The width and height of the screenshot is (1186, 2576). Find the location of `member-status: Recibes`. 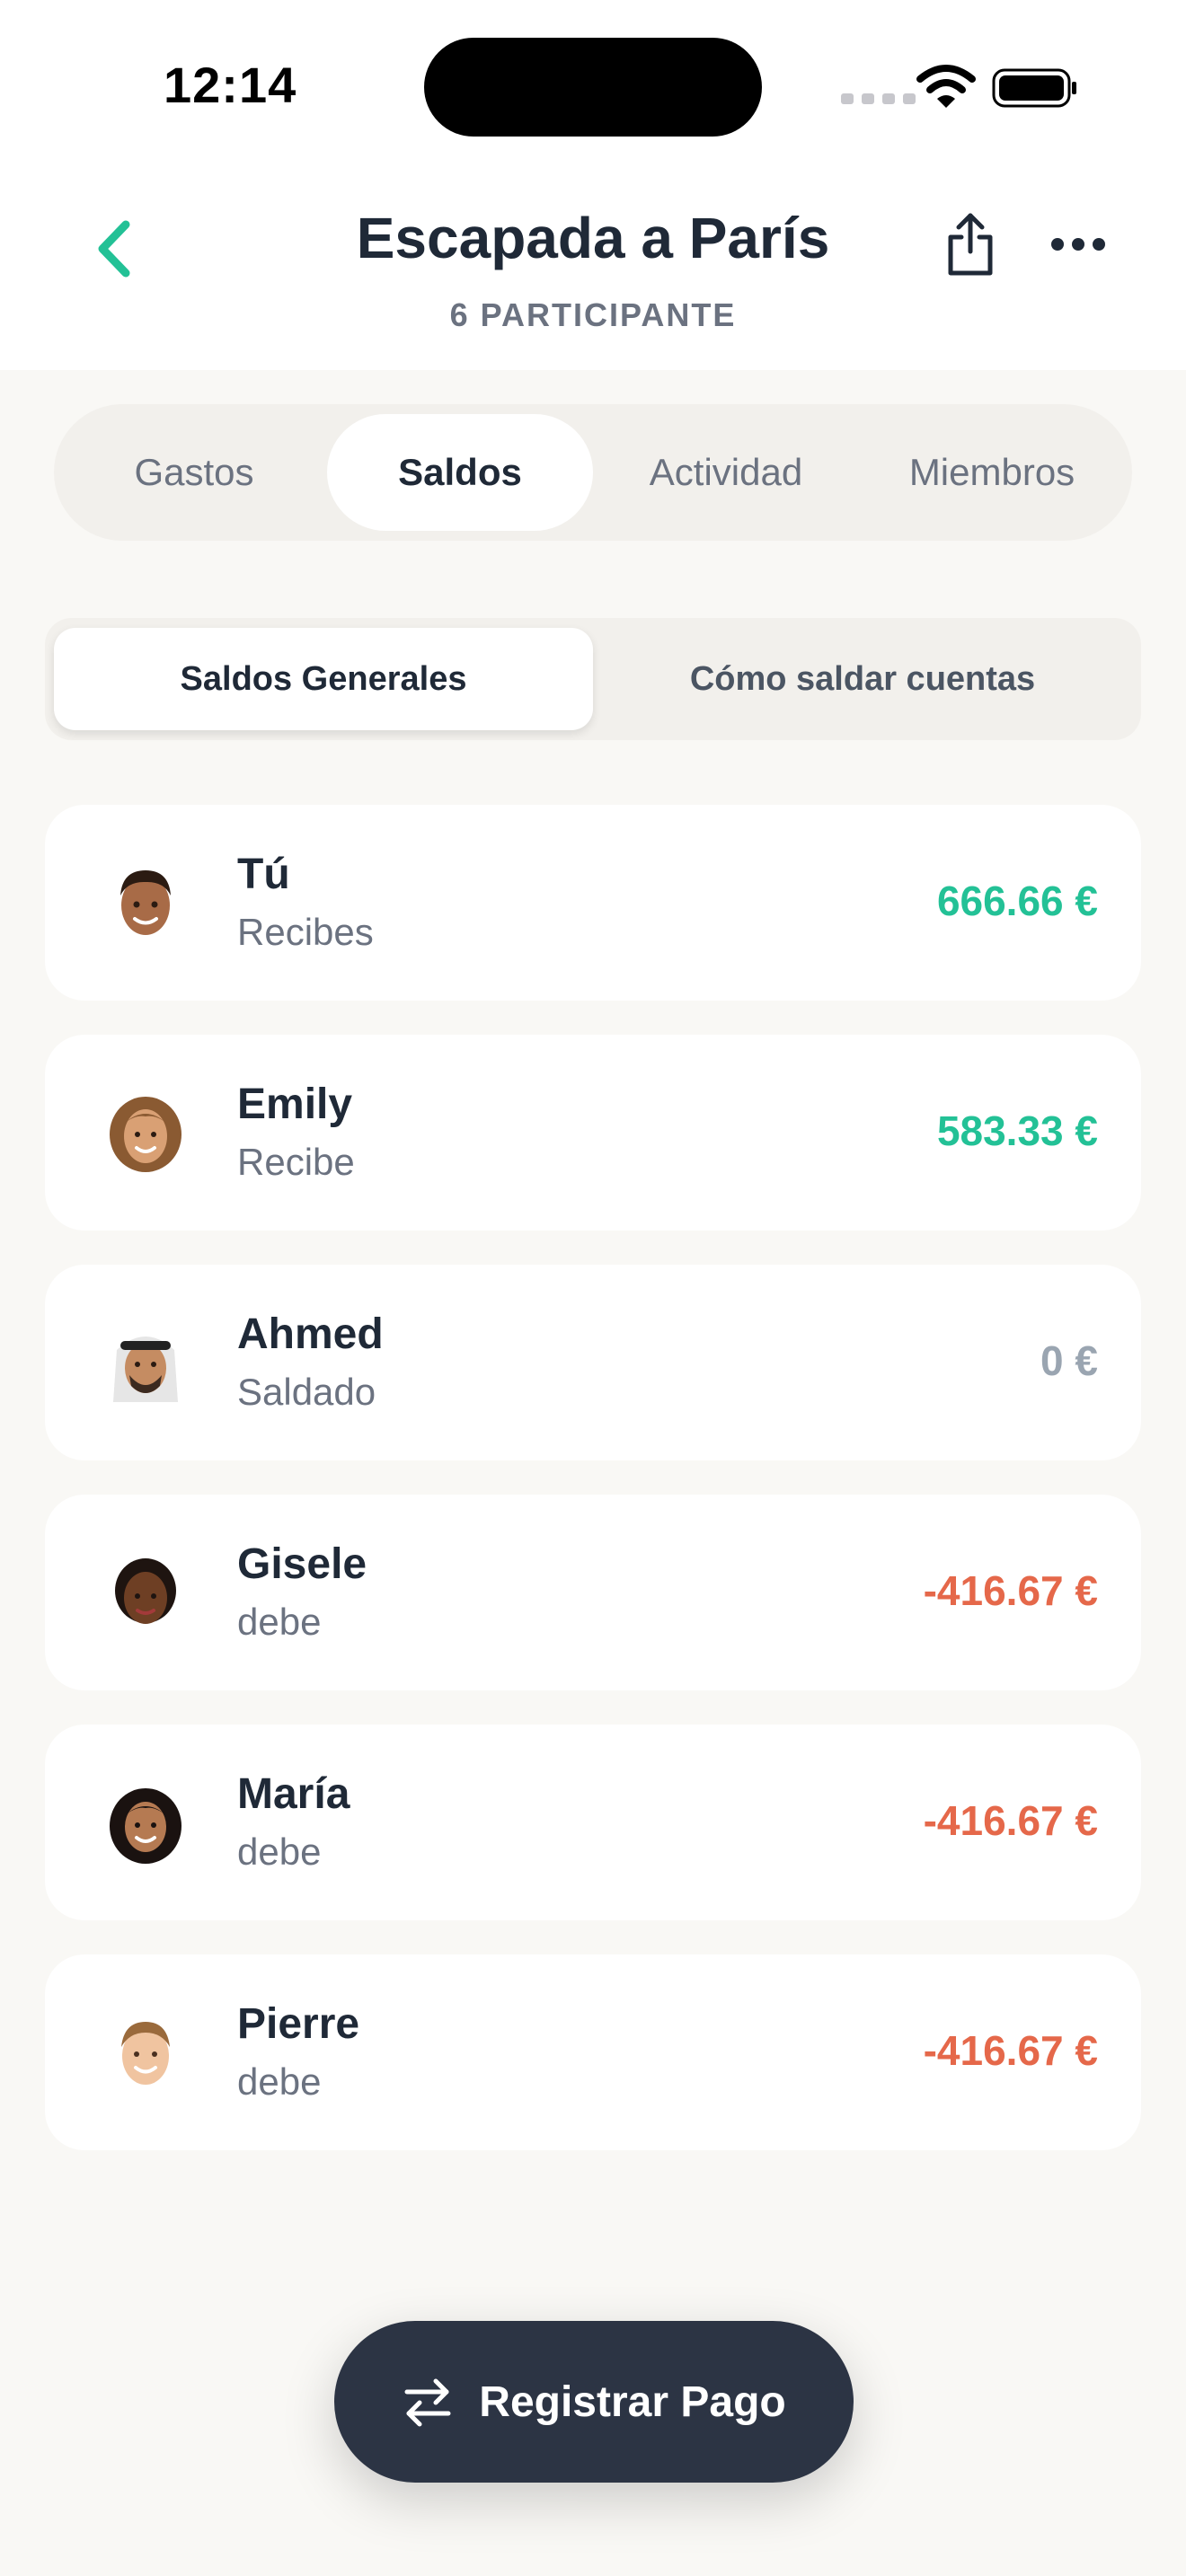

member-status: Recibes is located at coordinates (305, 932).